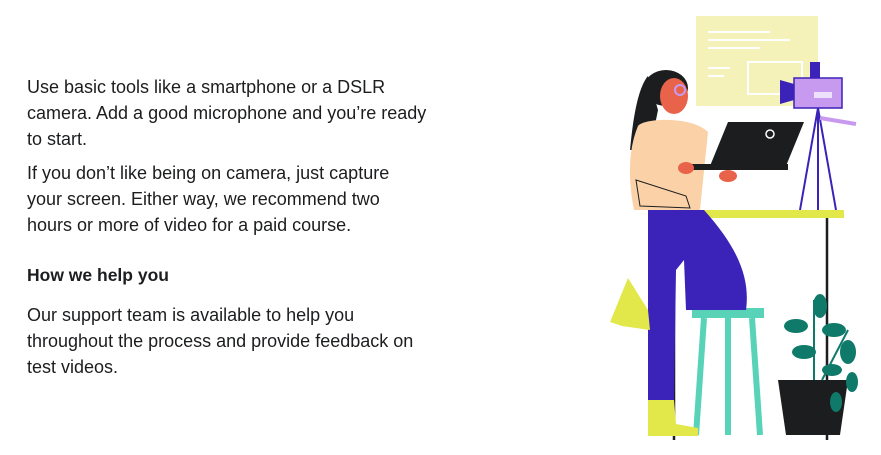 This screenshot has height=455, width=881. Describe the element at coordinates (818, 364) in the screenshot. I see `plant-icon` at that location.